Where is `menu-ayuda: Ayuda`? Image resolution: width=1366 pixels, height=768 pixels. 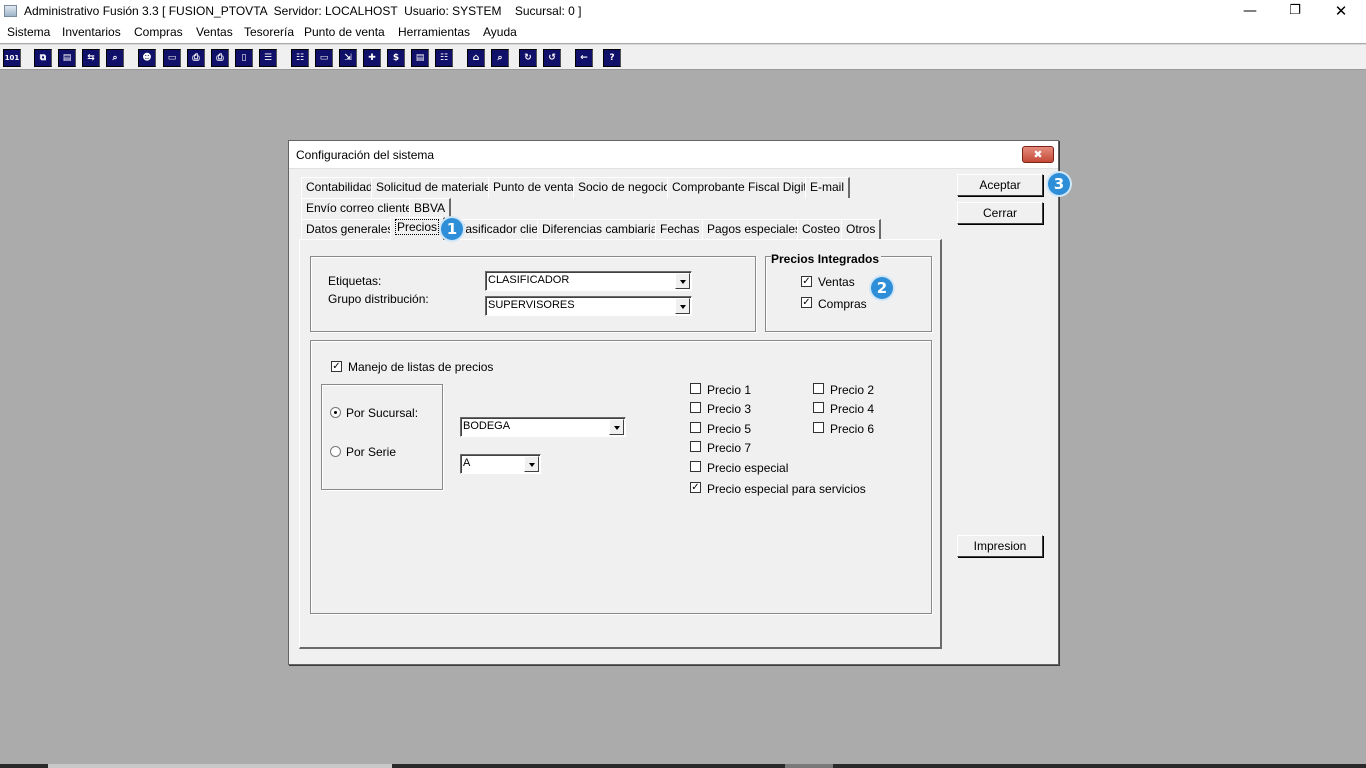 menu-ayuda: Ayuda is located at coordinates (500, 32).